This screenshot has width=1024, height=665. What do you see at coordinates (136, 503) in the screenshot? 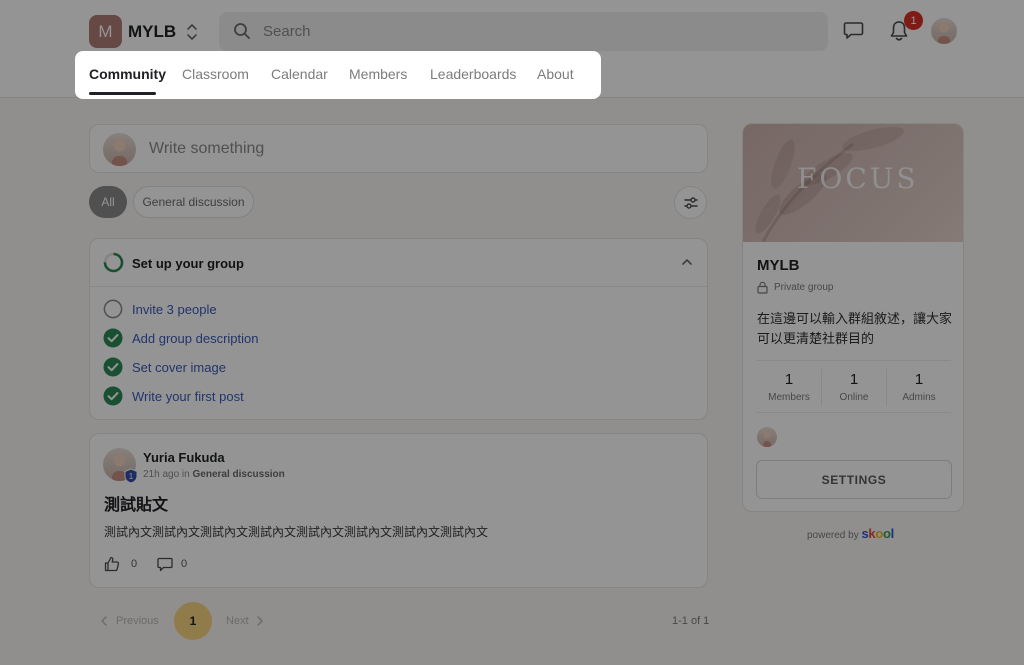
I see `post-title: 測試貼文` at bounding box center [136, 503].